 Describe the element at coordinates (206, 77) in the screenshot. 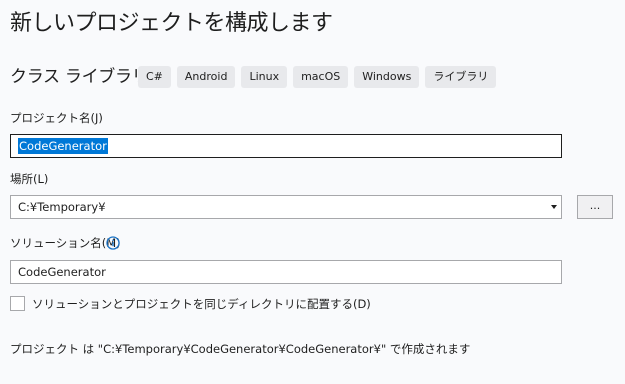

I see `tag-android: Android` at that location.